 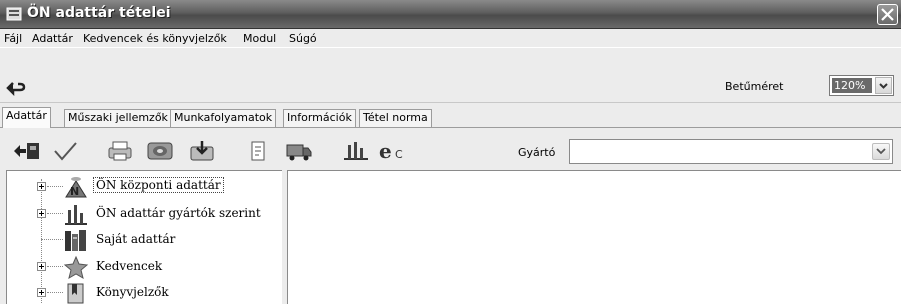 What do you see at coordinates (450, 14) in the screenshot?
I see `title-bar: ÖN adattár tételei` at bounding box center [450, 14].